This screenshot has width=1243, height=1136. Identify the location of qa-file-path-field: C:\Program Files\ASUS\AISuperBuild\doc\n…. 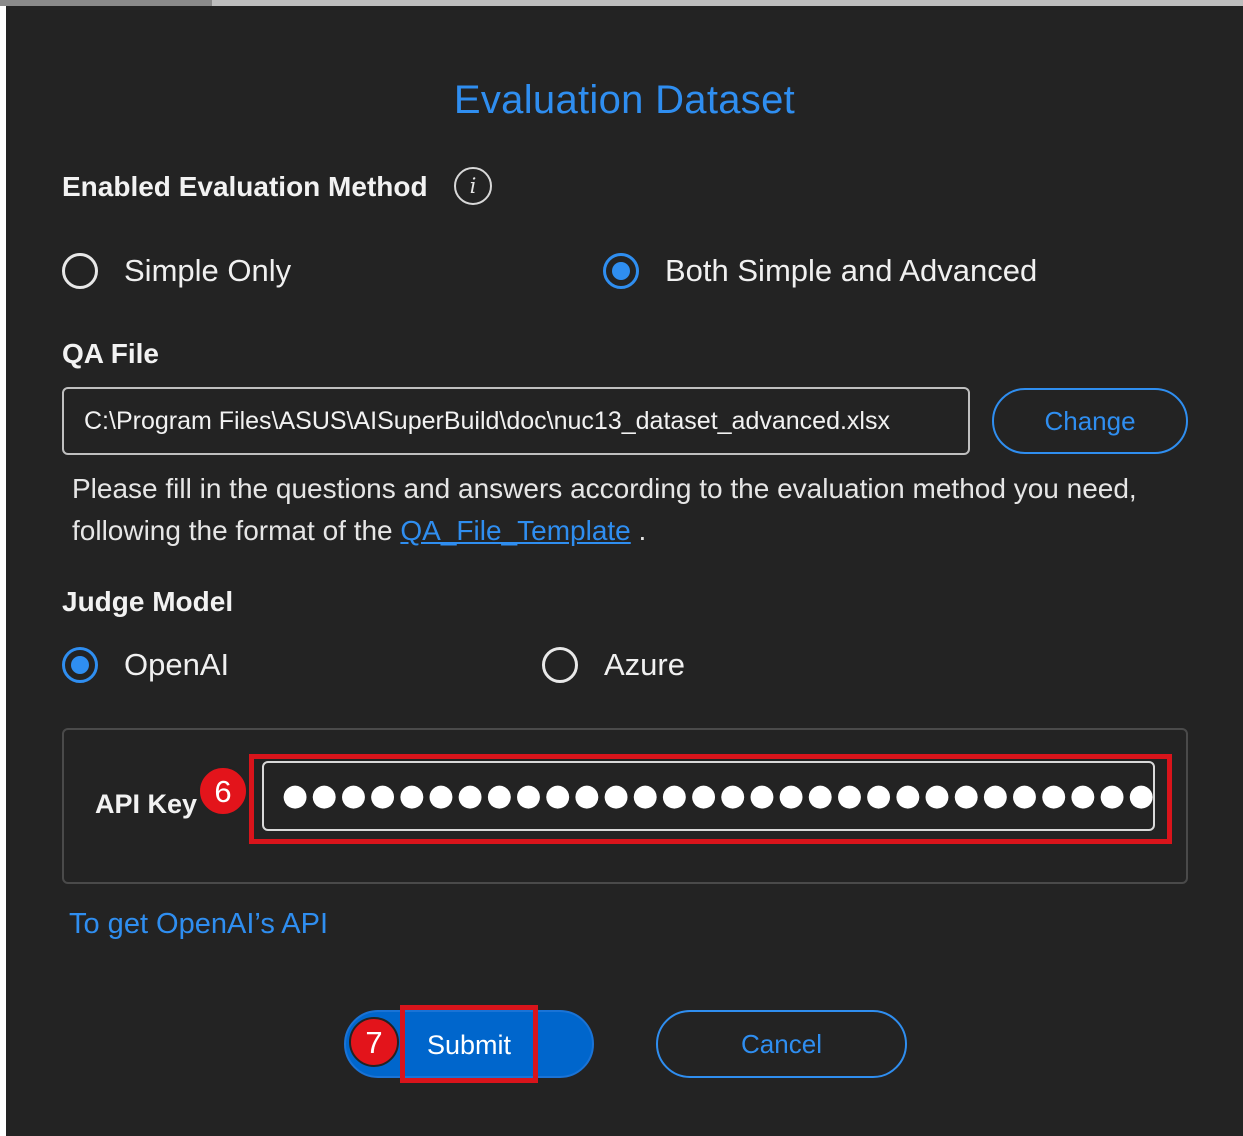
(516, 421).